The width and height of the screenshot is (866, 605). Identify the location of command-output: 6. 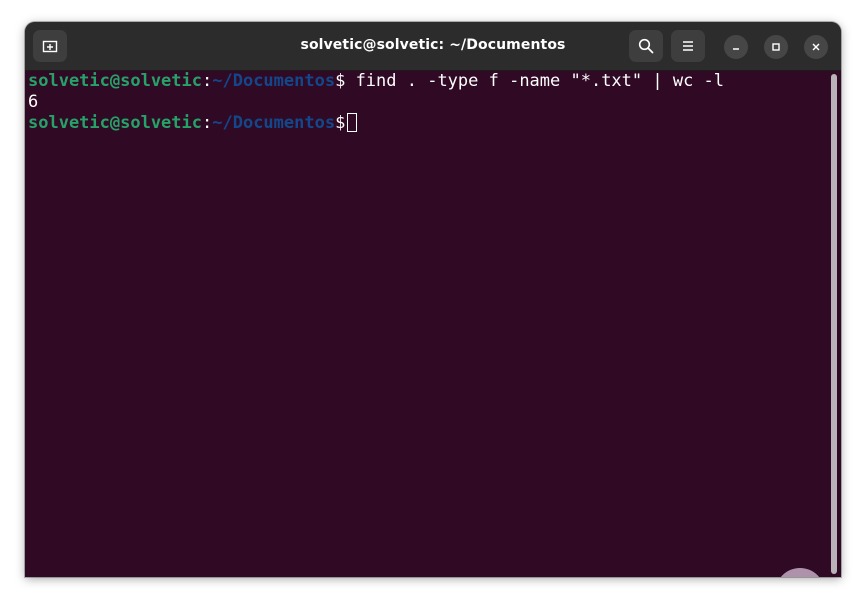
(33, 102).